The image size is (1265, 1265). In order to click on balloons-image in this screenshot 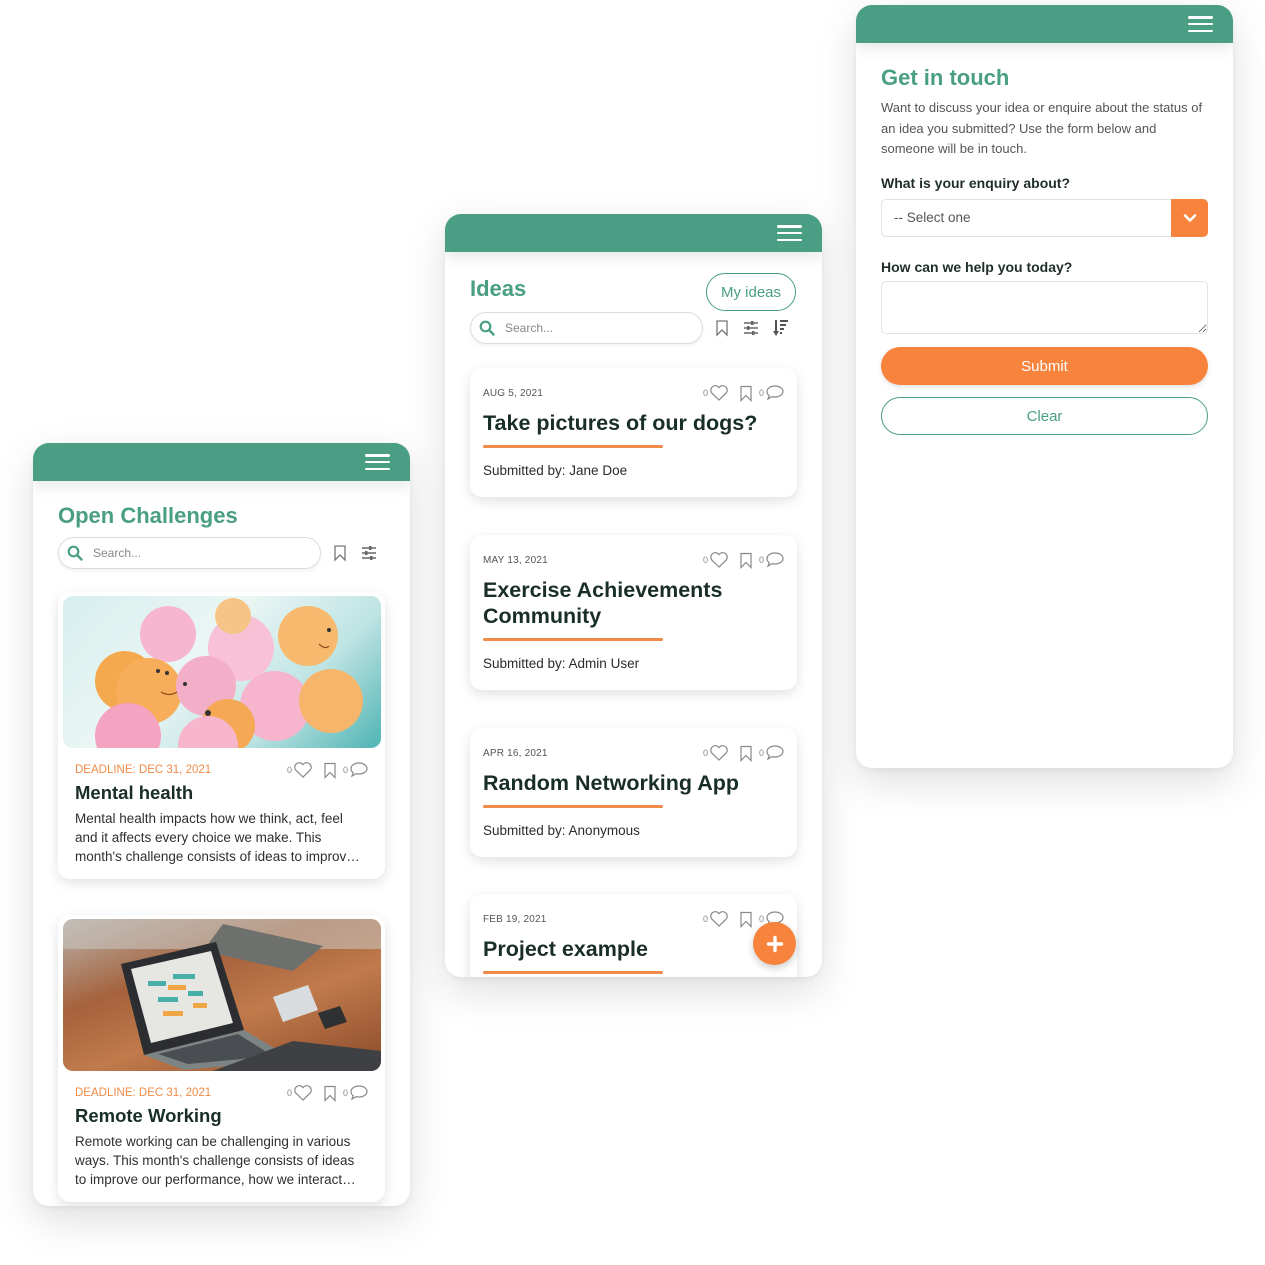, I will do `click(221, 672)`.